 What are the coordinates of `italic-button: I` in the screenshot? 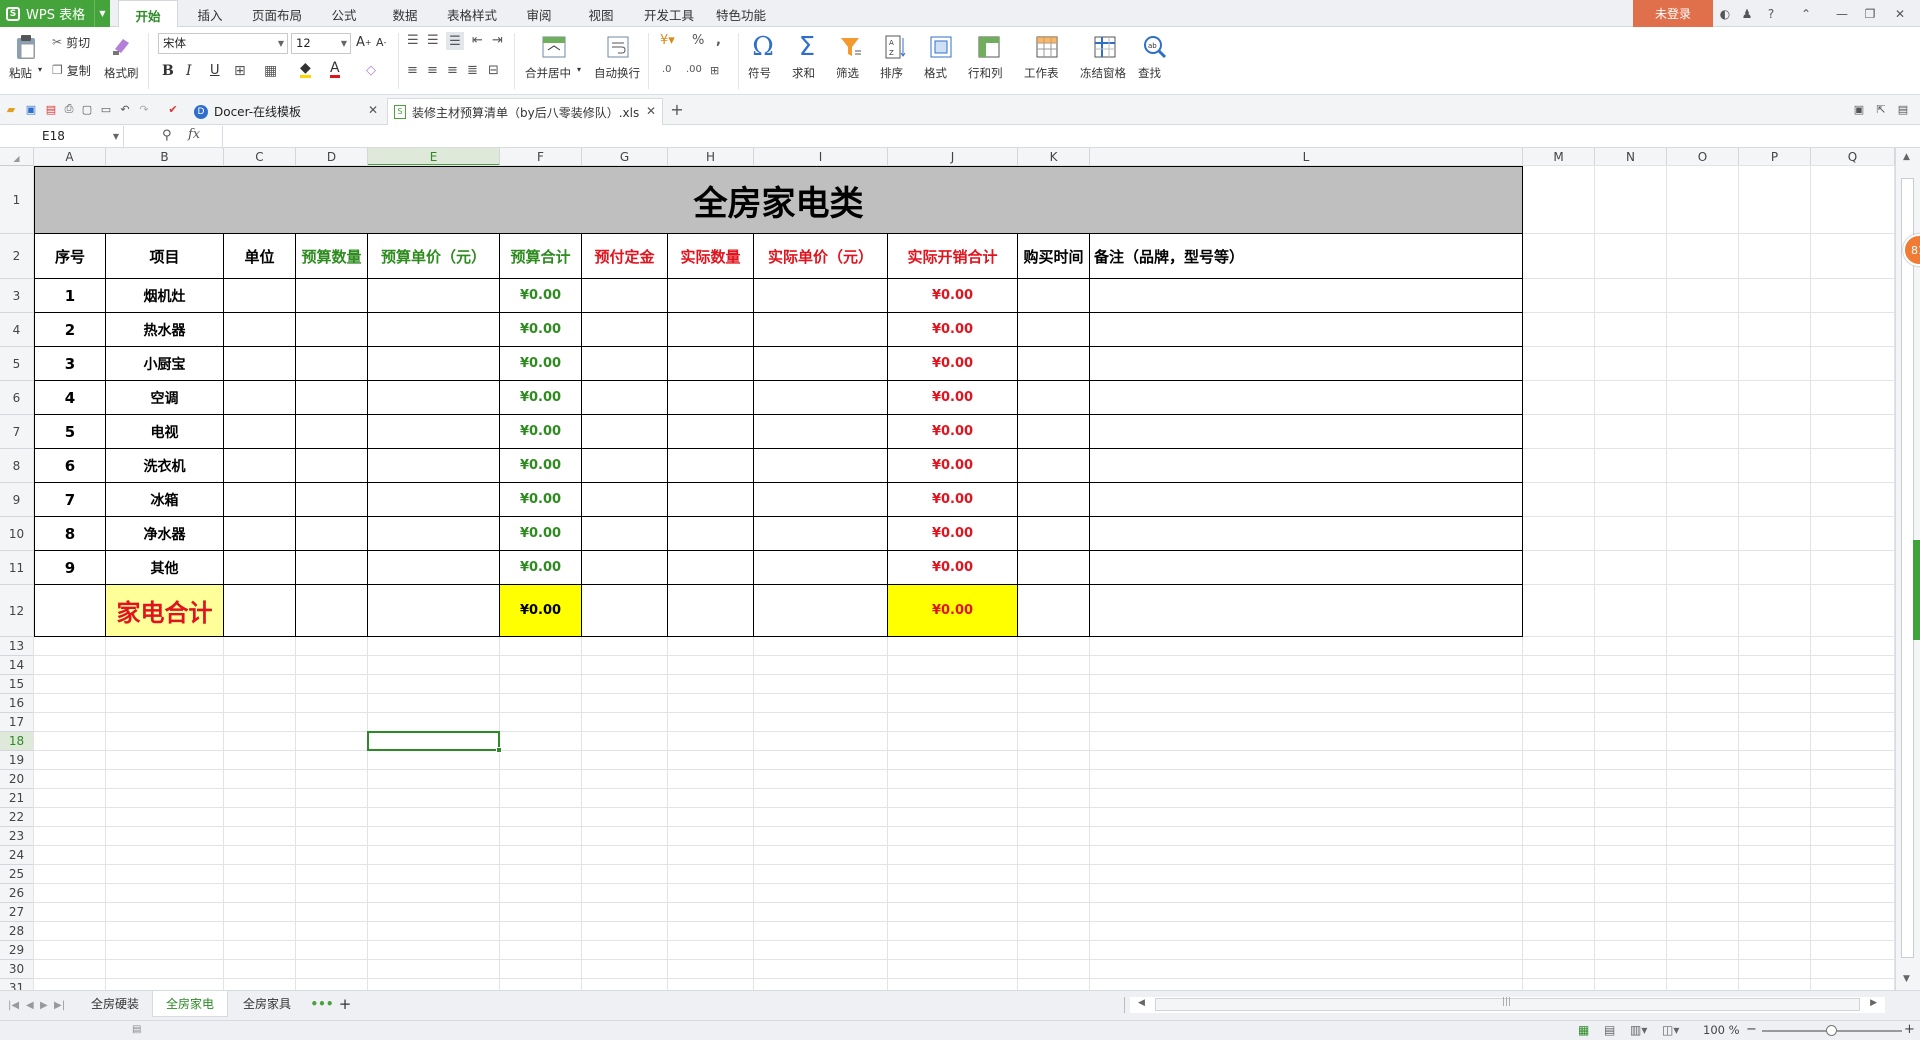 It's located at (189, 71).